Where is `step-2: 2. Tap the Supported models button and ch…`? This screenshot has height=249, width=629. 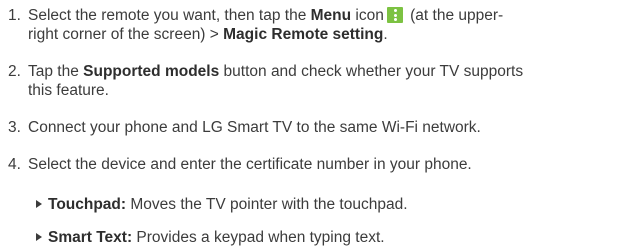 step-2: 2. Tap the Supported models button and ch… is located at coordinates (315, 81).